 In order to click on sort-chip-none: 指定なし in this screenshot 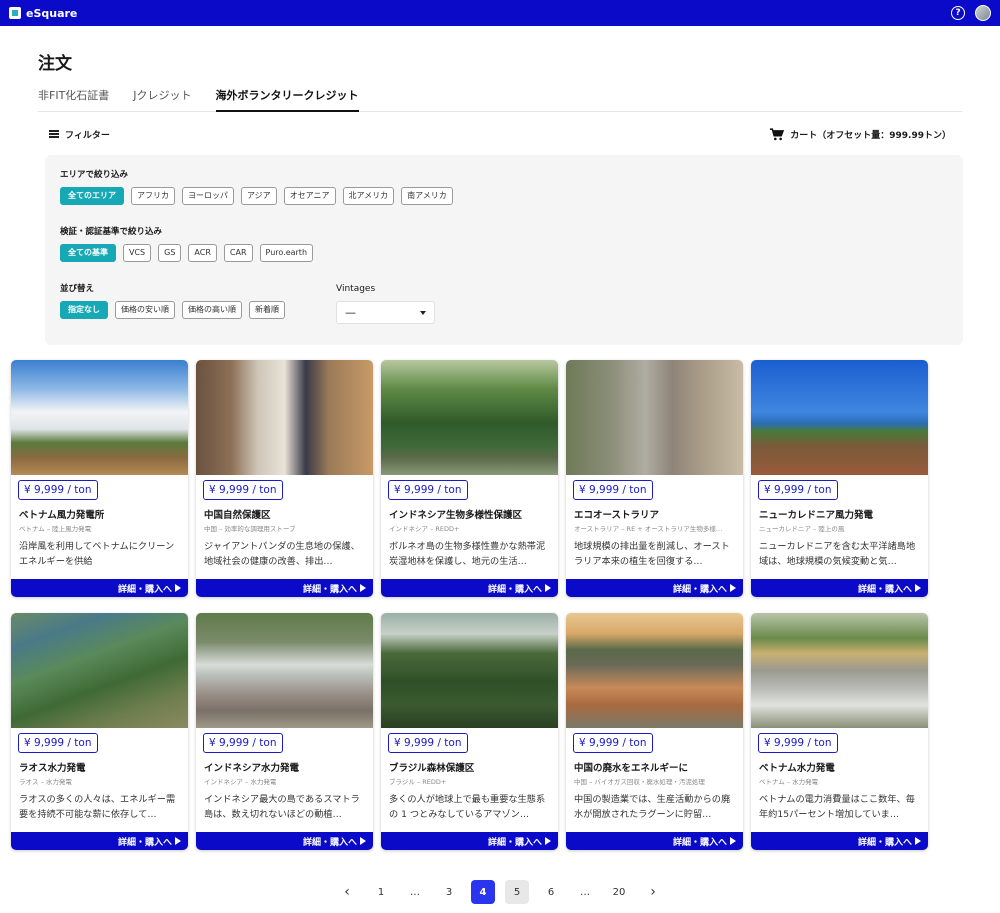, I will do `click(84, 310)`.